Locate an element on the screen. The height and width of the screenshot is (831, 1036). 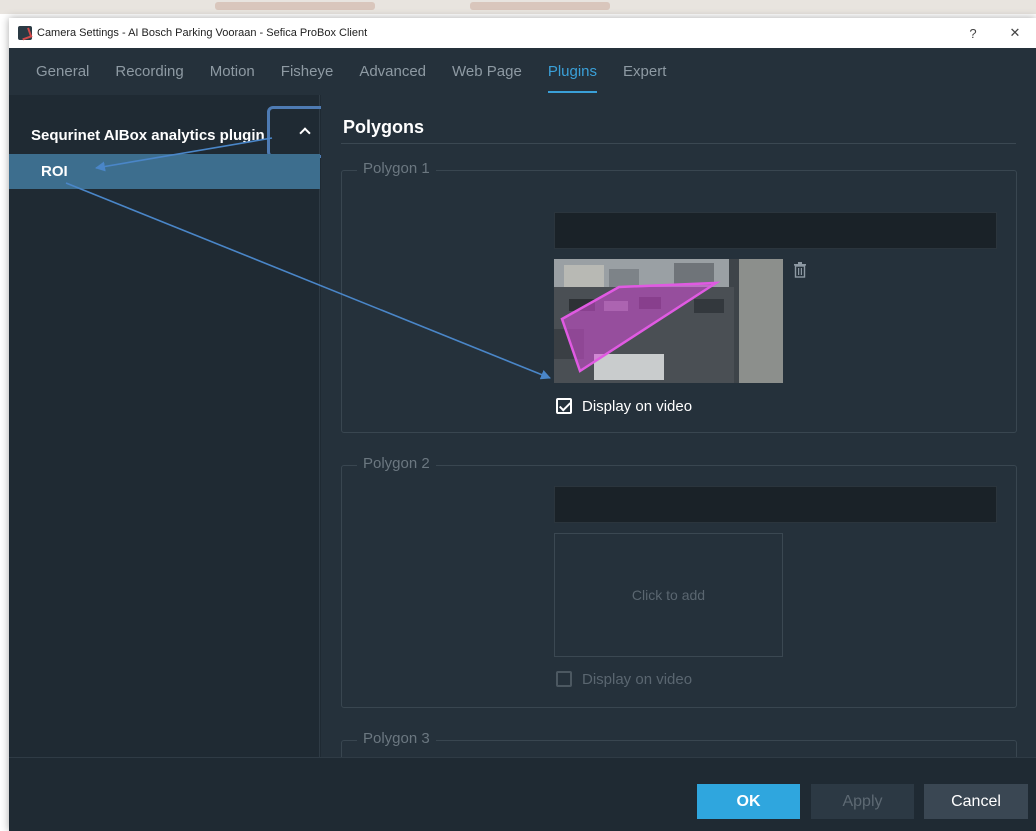
polygon-3-label: Polygon 3 is located at coordinates (396, 738).